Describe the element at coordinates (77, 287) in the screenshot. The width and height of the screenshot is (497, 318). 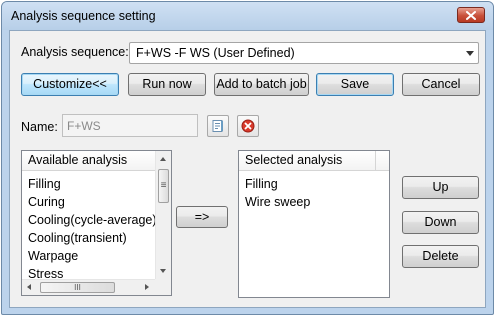
I see `horizontal-scroll-thumb: III` at that location.